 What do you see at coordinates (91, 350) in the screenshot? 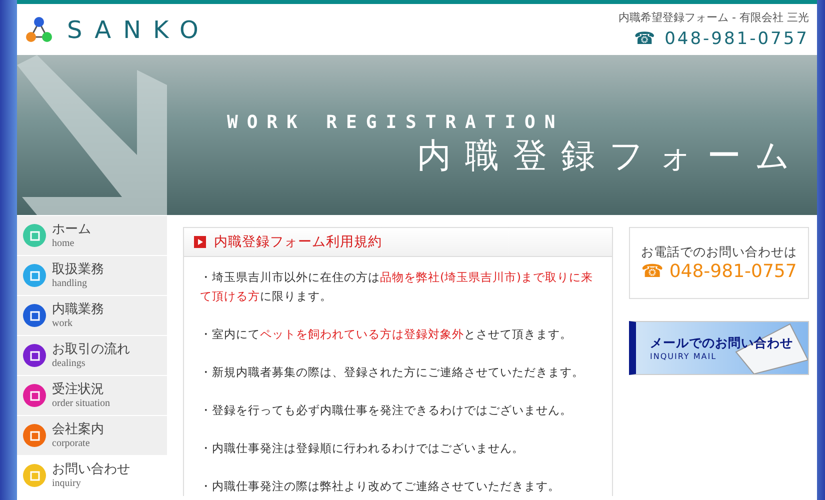
I see `nav-label: お取引の流れ` at bounding box center [91, 350].